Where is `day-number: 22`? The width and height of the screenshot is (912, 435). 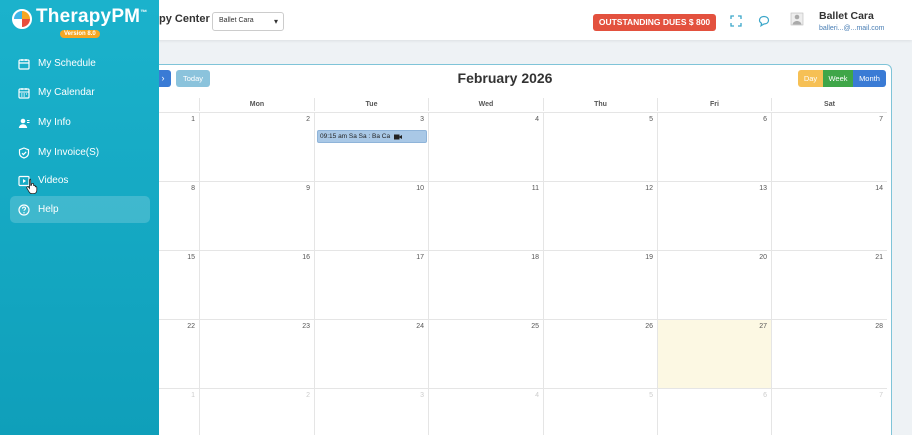
day-number: 22 is located at coordinates (191, 326).